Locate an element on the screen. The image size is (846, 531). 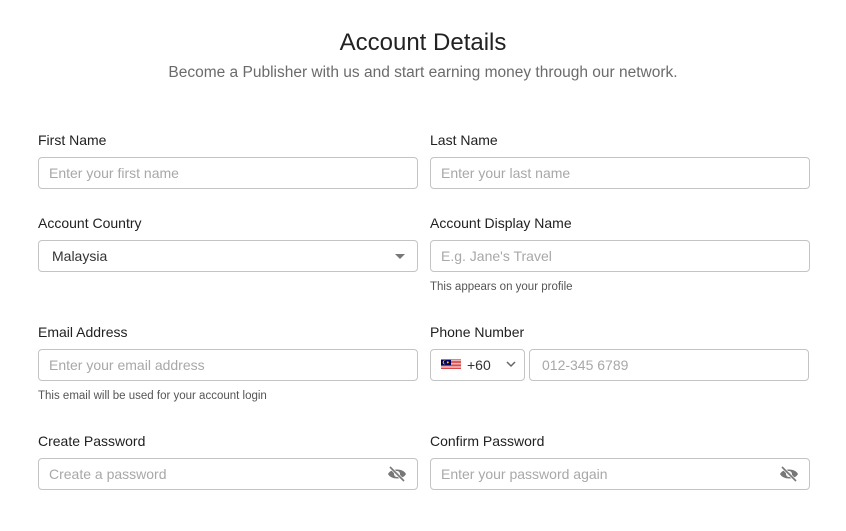
account-country-select: Malaysia is located at coordinates (228, 256).